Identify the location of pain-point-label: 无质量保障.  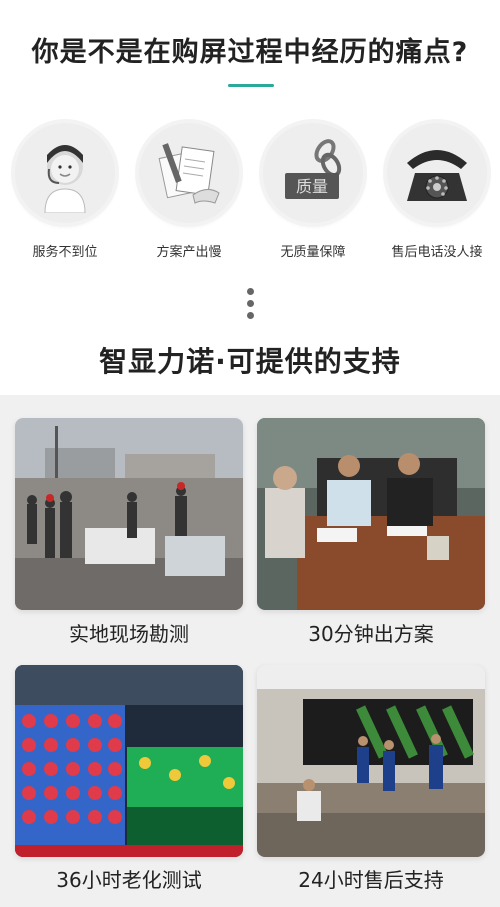
(313, 252).